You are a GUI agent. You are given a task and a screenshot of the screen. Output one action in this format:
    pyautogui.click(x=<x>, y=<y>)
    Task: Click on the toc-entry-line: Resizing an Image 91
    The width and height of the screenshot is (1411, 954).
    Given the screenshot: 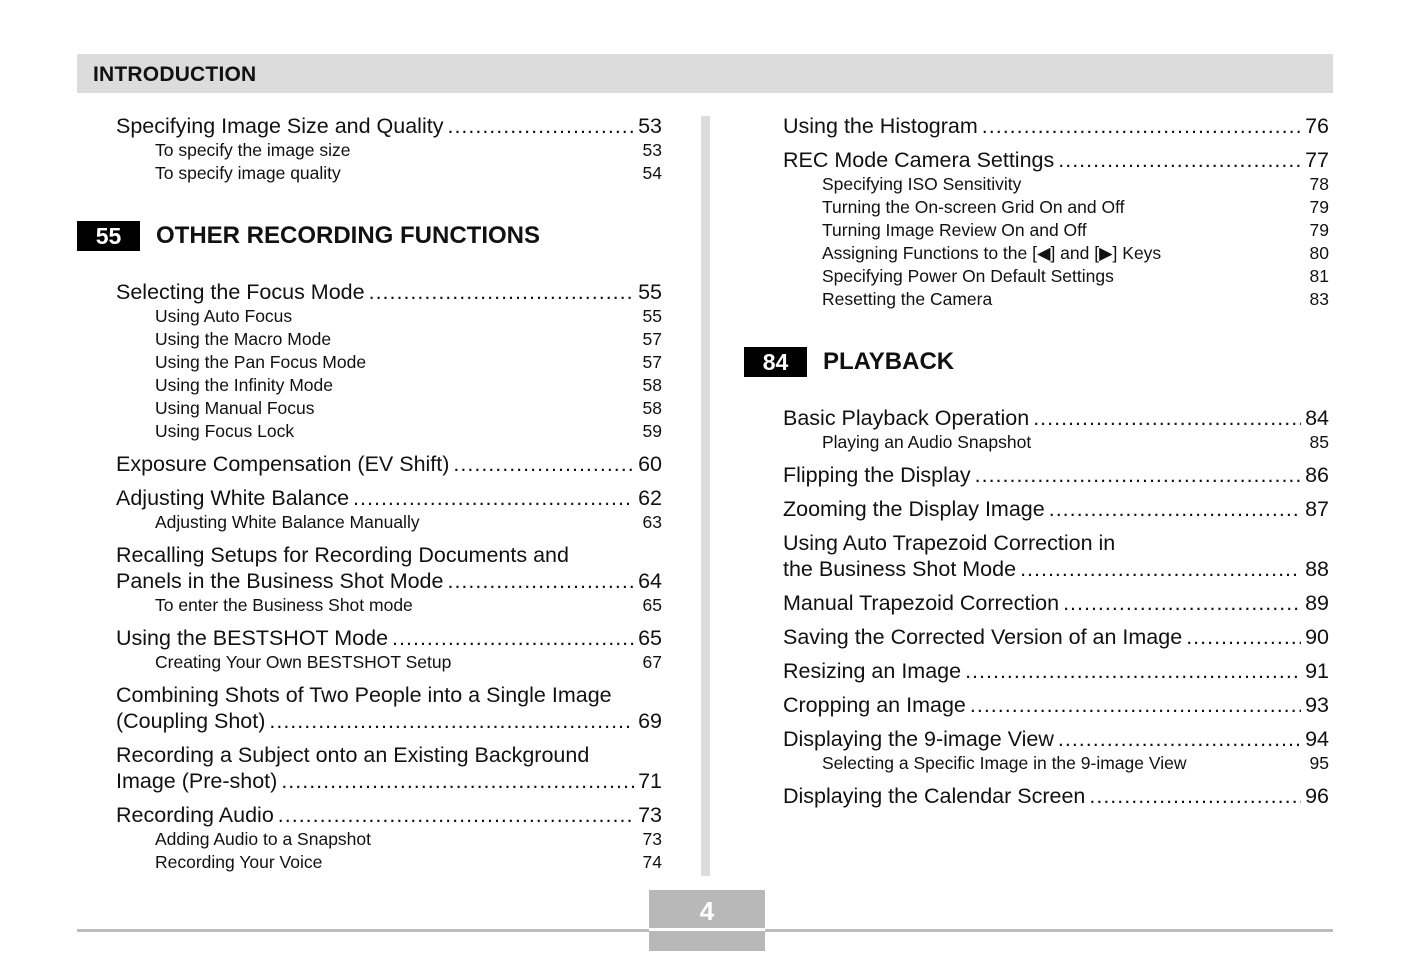 What is the action you would take?
    pyautogui.click(x=1056, y=671)
    